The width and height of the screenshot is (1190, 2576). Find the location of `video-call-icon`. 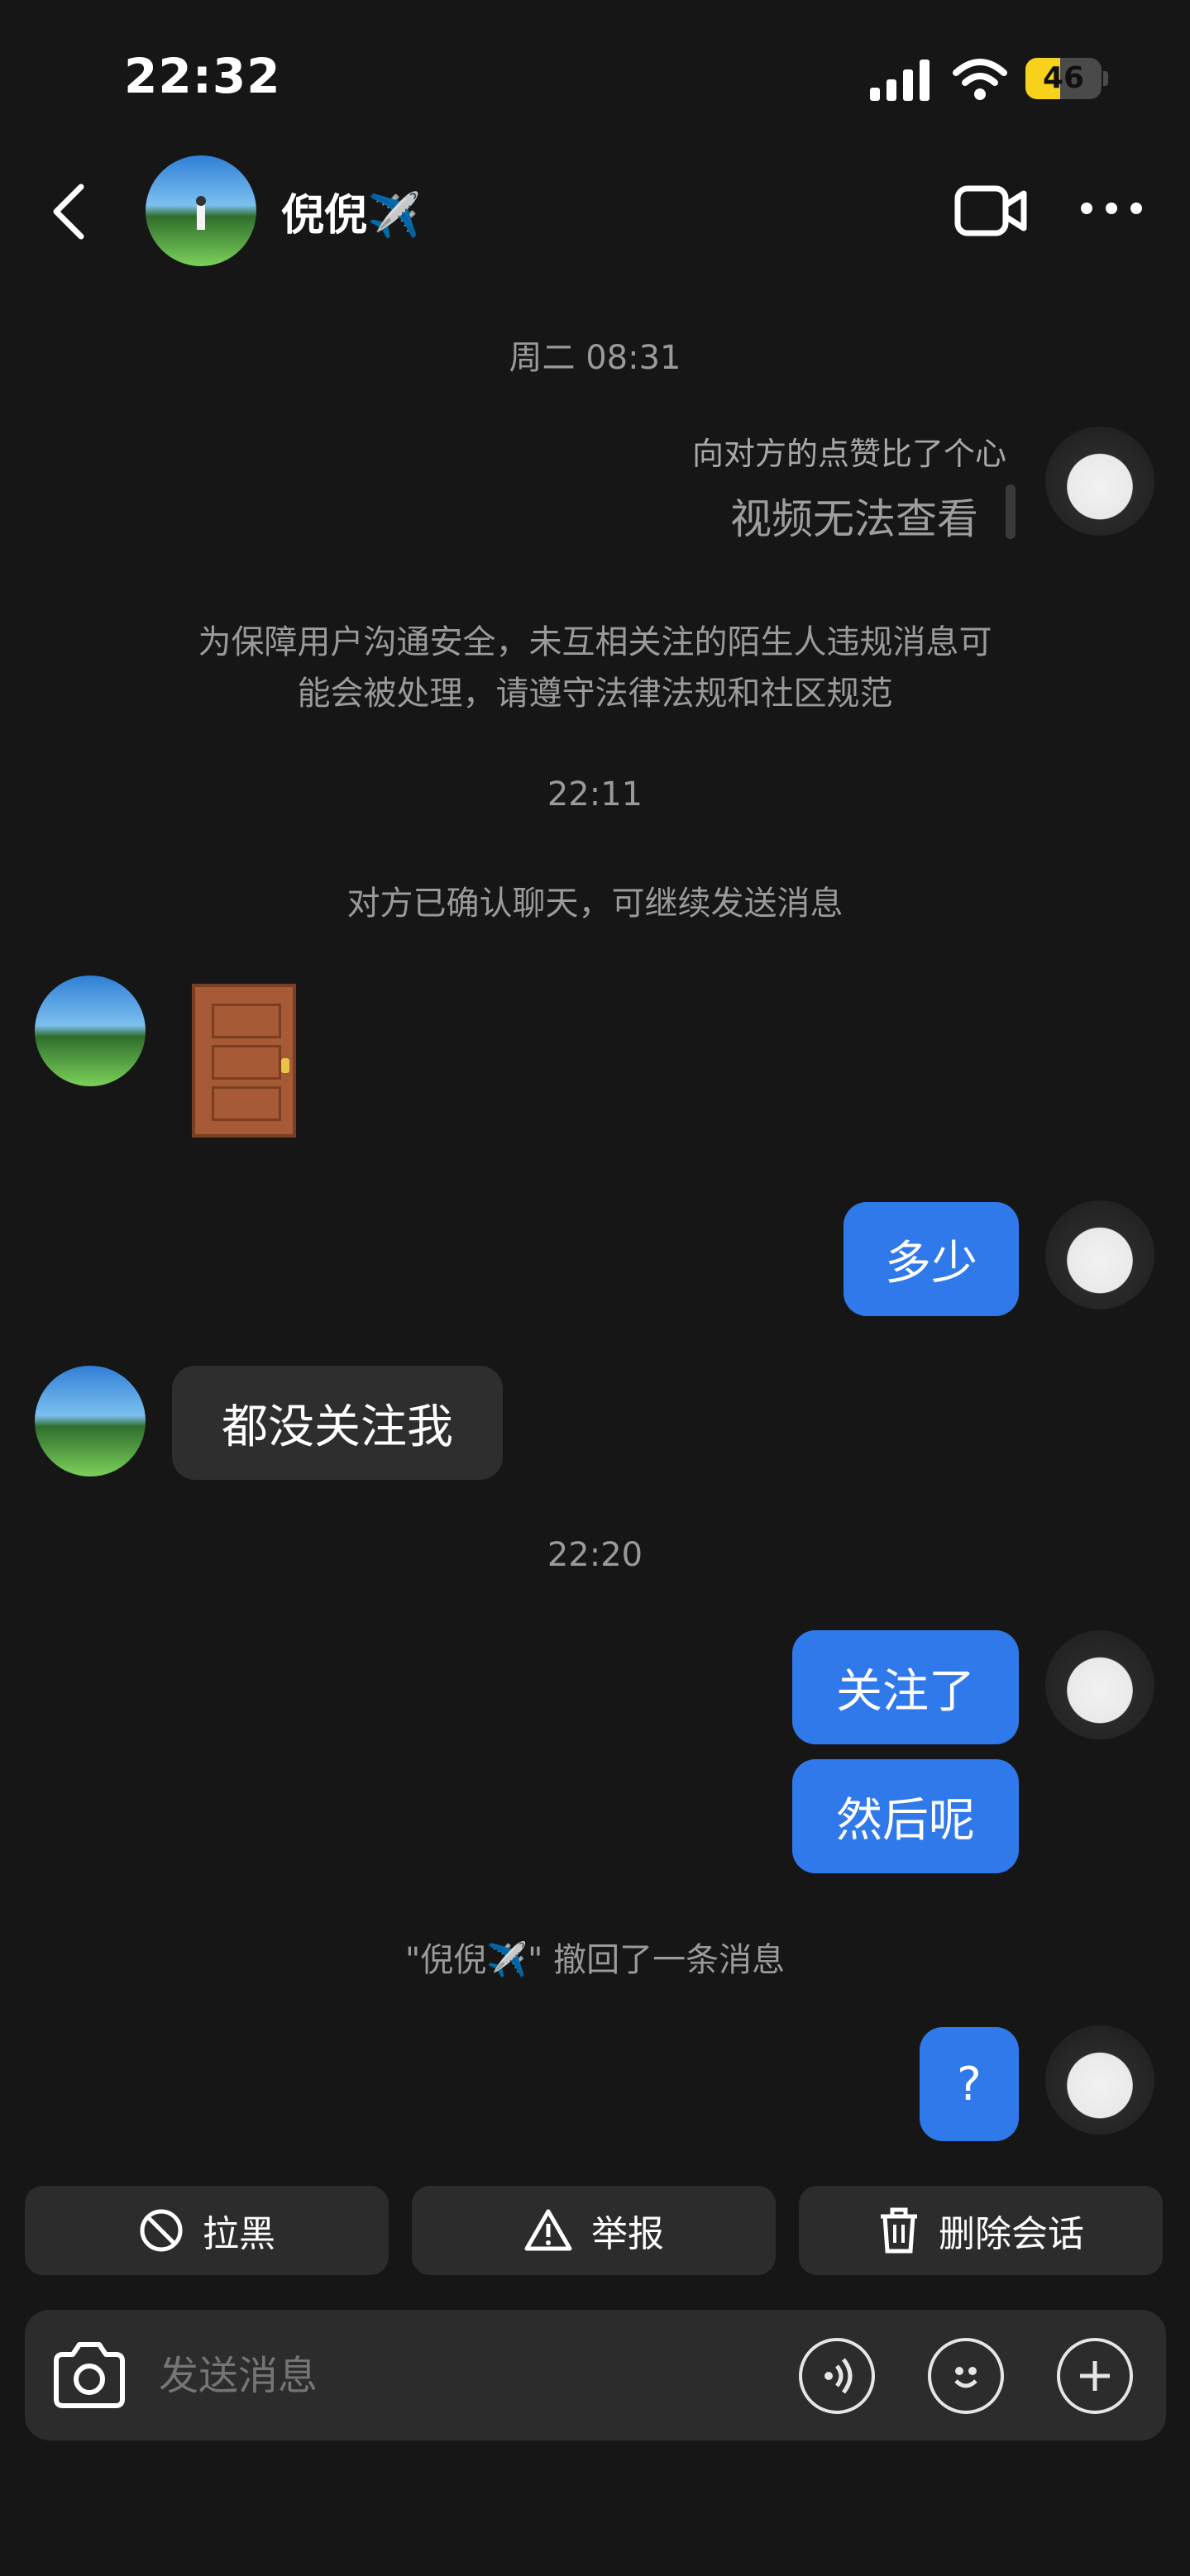

video-call-icon is located at coordinates (991, 211).